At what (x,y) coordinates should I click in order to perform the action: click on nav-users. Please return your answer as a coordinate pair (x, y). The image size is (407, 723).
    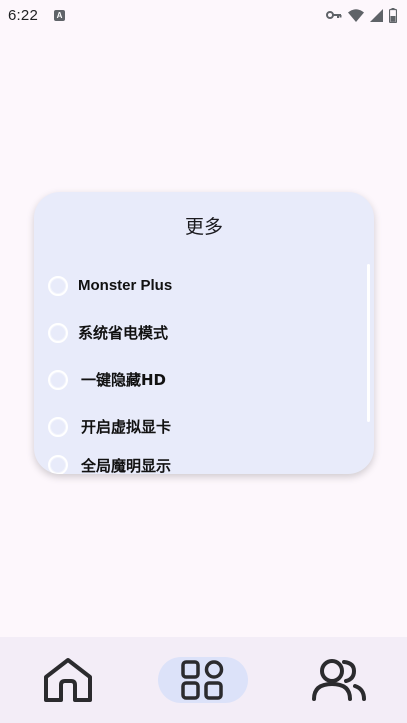
    Looking at the image, I should click on (339, 680).